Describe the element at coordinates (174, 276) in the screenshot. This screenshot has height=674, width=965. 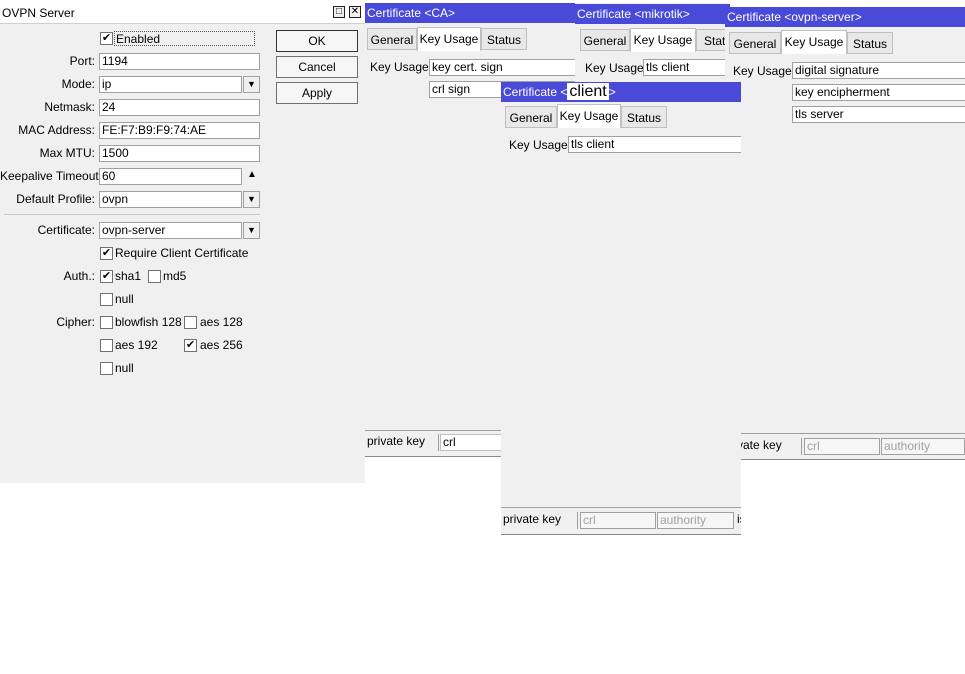
I see `md5-label: md5` at that location.